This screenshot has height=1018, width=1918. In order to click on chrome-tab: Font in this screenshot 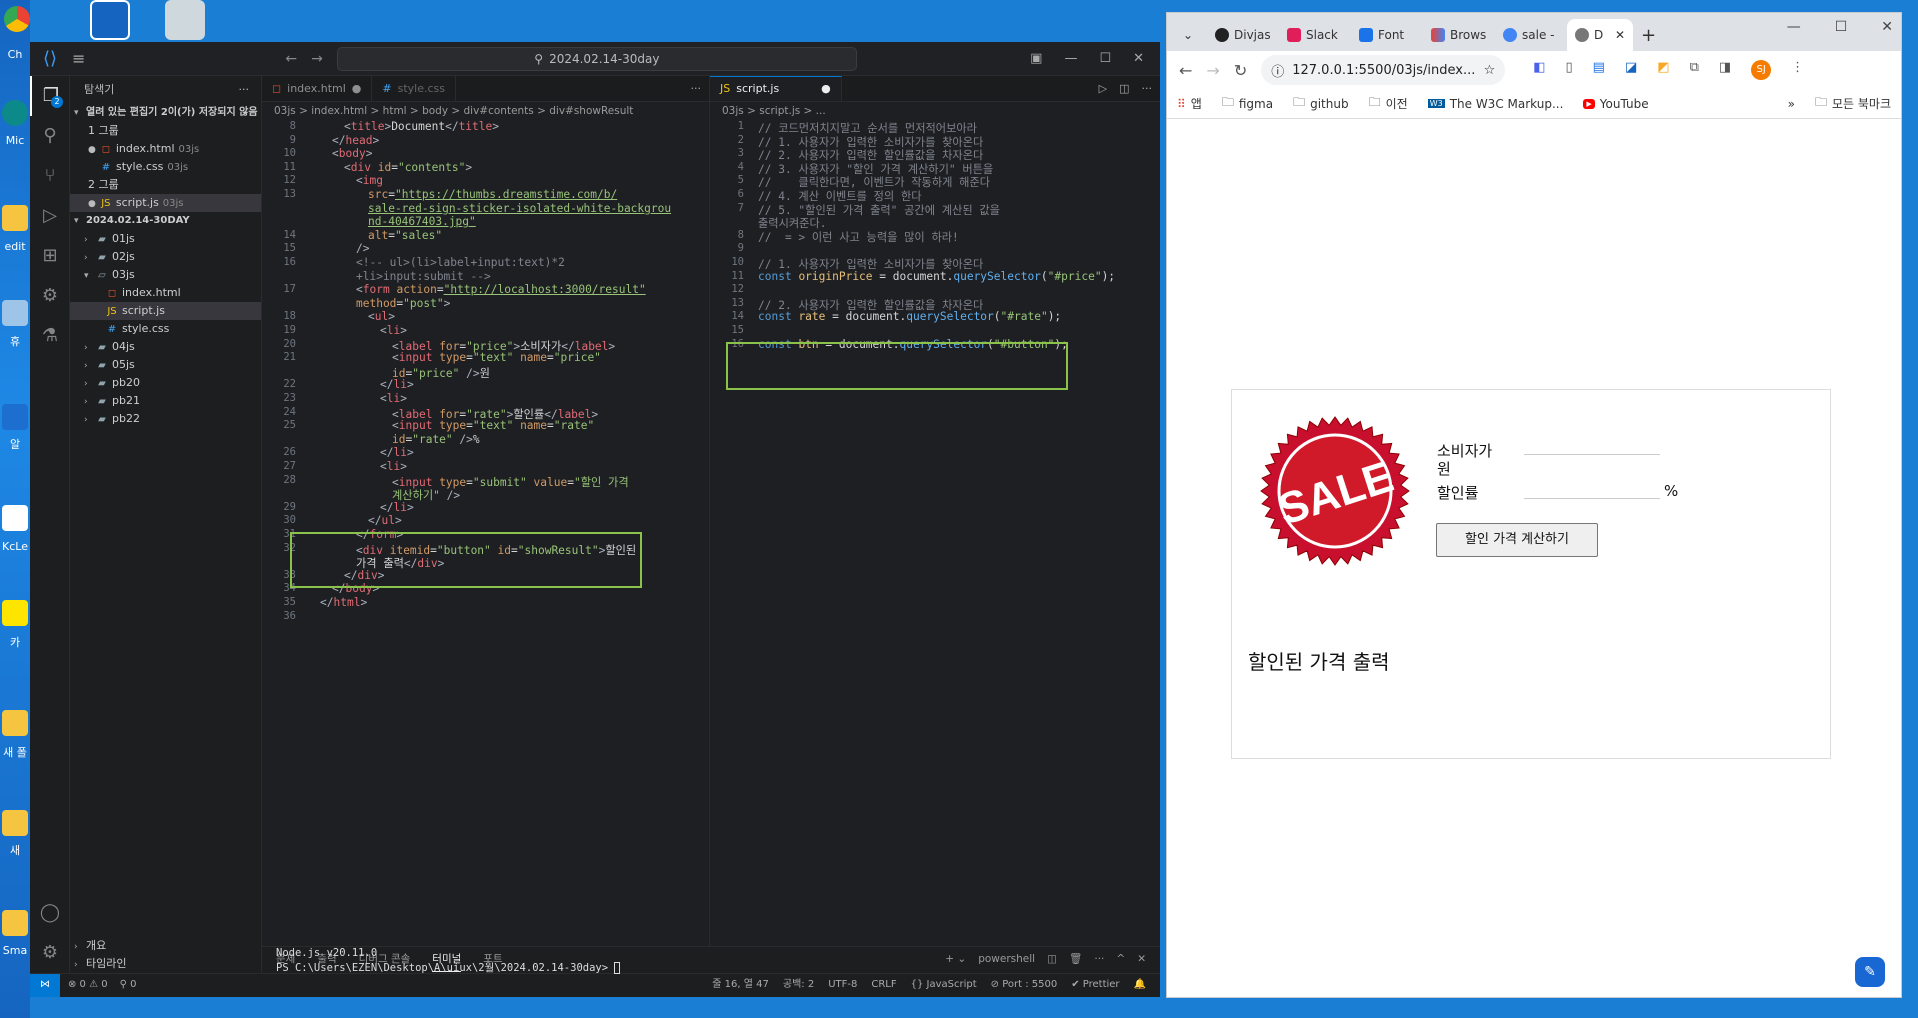, I will do `click(1387, 35)`.